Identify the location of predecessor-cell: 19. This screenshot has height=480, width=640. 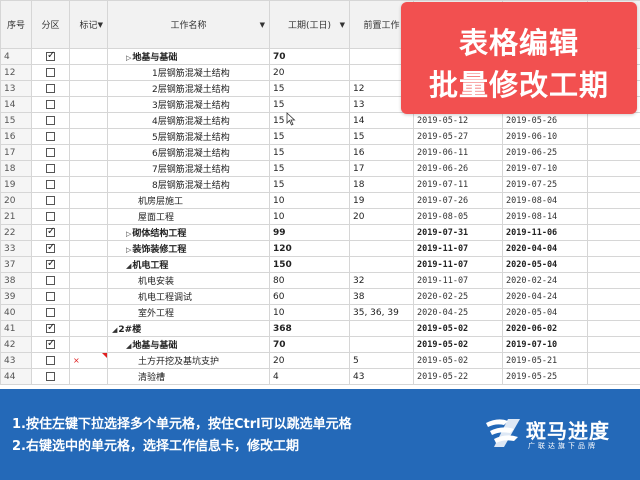
(381, 200).